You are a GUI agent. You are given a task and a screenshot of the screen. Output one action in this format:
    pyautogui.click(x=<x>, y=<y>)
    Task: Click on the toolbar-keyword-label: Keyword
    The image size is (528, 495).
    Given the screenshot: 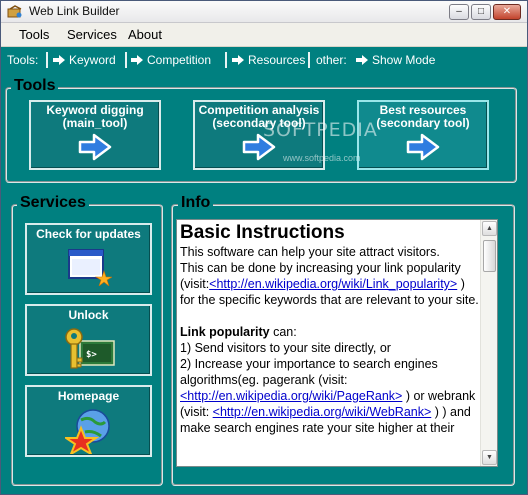 What is the action you would take?
    pyautogui.click(x=92, y=60)
    